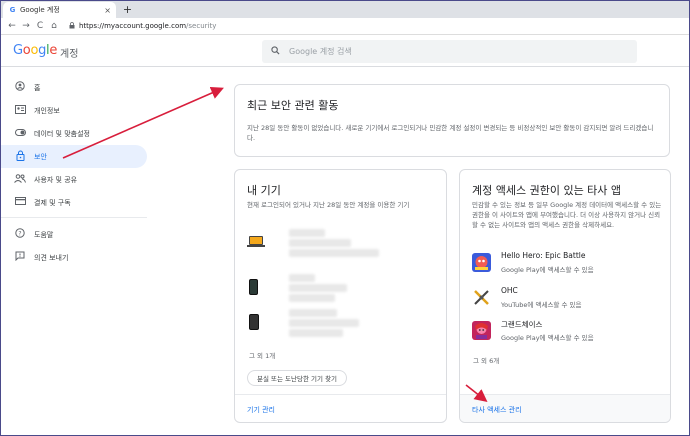 The image size is (690, 436). I want to click on phone-icon, so click(253, 287).